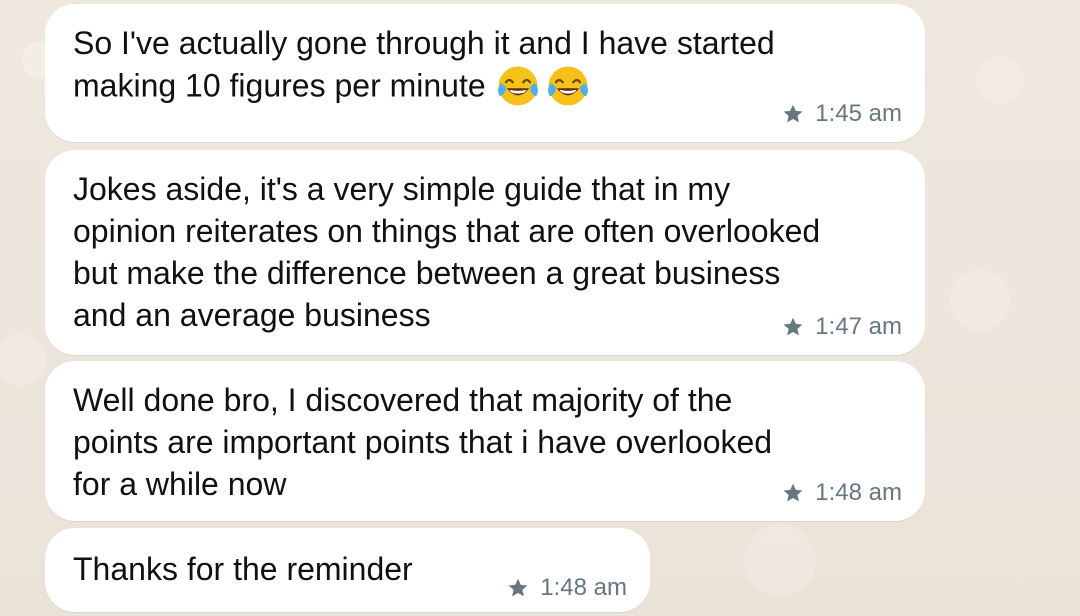  Describe the element at coordinates (858, 113) in the screenshot. I see `message-time: 1:45 am` at that location.